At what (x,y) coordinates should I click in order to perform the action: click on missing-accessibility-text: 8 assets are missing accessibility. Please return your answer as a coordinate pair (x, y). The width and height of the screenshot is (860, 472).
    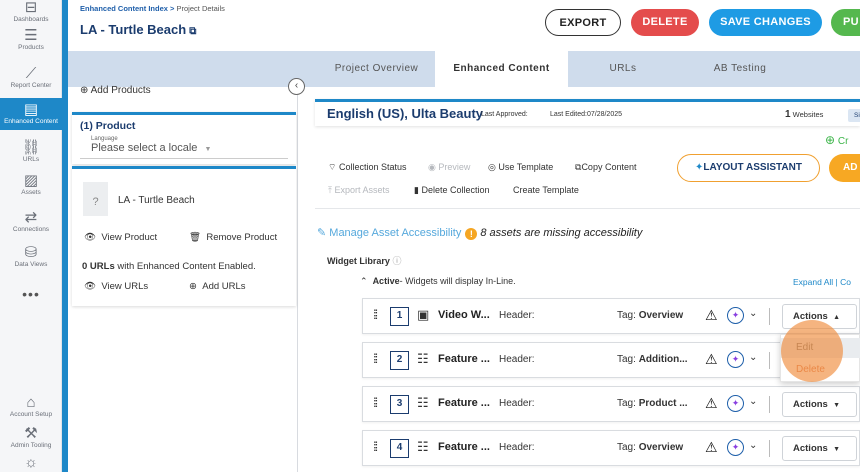
    Looking at the image, I should click on (561, 233).